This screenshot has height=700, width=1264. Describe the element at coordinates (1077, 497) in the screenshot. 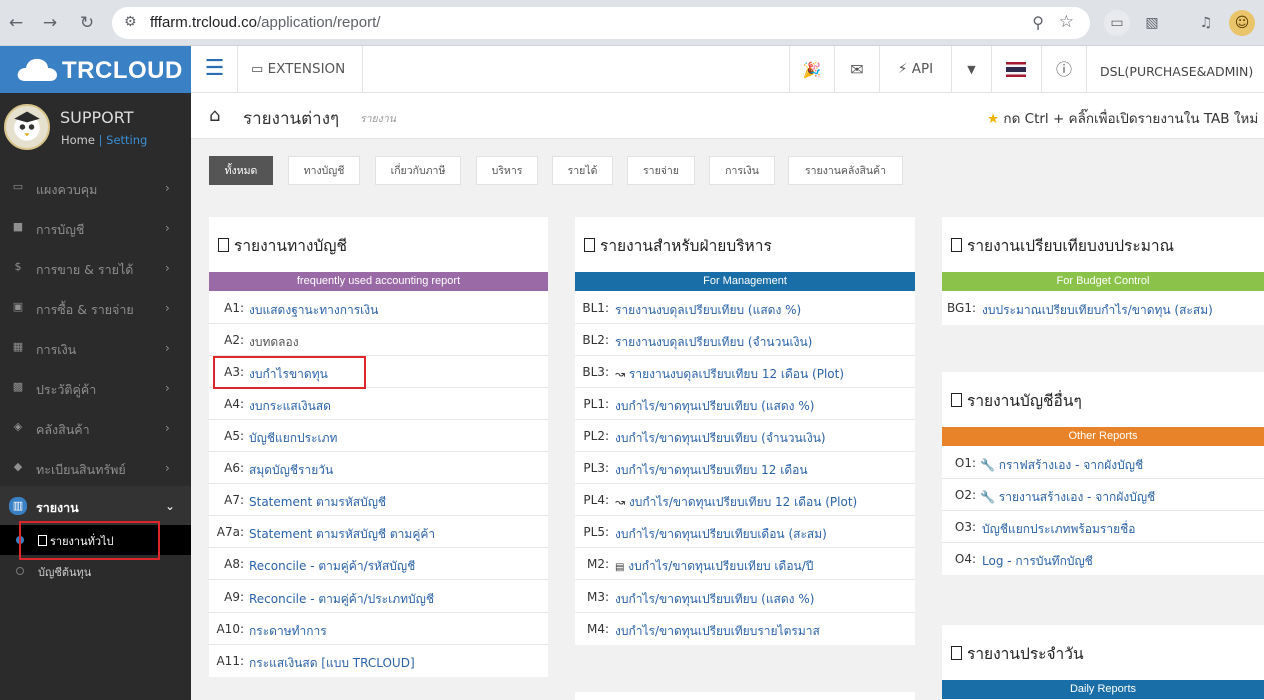

I see `report-link: รายงานสร้างเอง - จากผังบัญชี` at that location.